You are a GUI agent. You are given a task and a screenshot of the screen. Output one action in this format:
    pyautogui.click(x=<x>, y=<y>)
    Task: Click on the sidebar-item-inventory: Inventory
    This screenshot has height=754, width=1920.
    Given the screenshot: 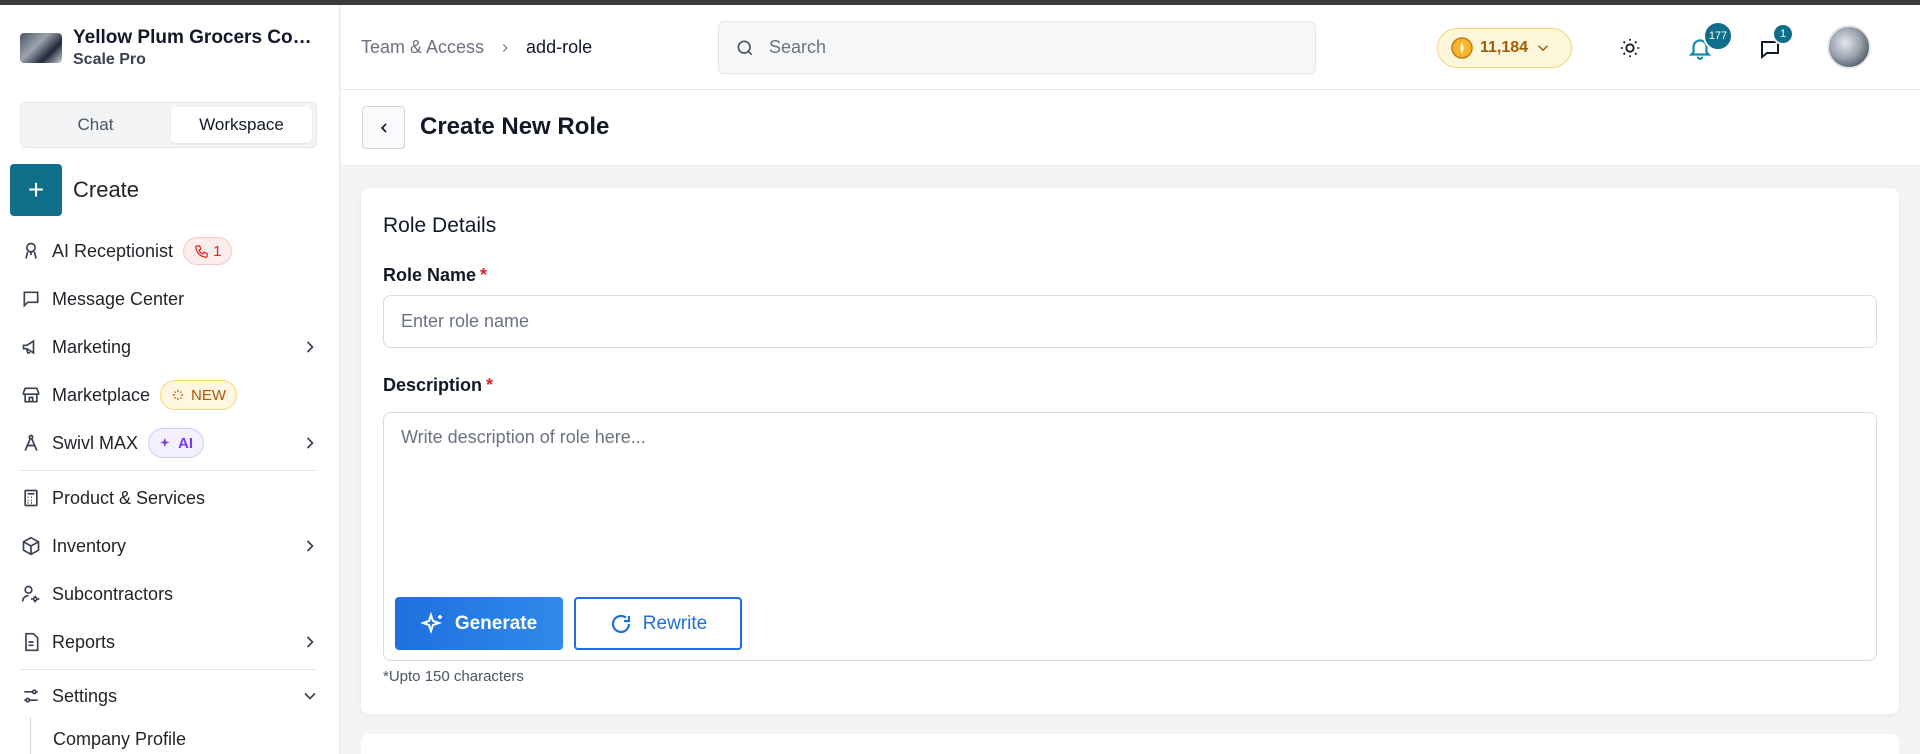 What is the action you would take?
    pyautogui.click(x=170, y=546)
    